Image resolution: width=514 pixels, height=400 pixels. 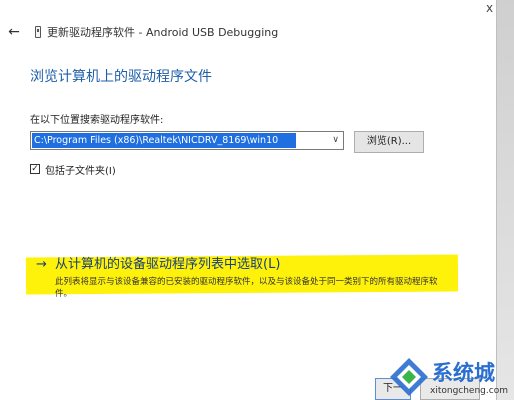 What do you see at coordinates (121, 77) in the screenshot?
I see `page-title: 浏览计算机上的驱动程序文件` at bounding box center [121, 77].